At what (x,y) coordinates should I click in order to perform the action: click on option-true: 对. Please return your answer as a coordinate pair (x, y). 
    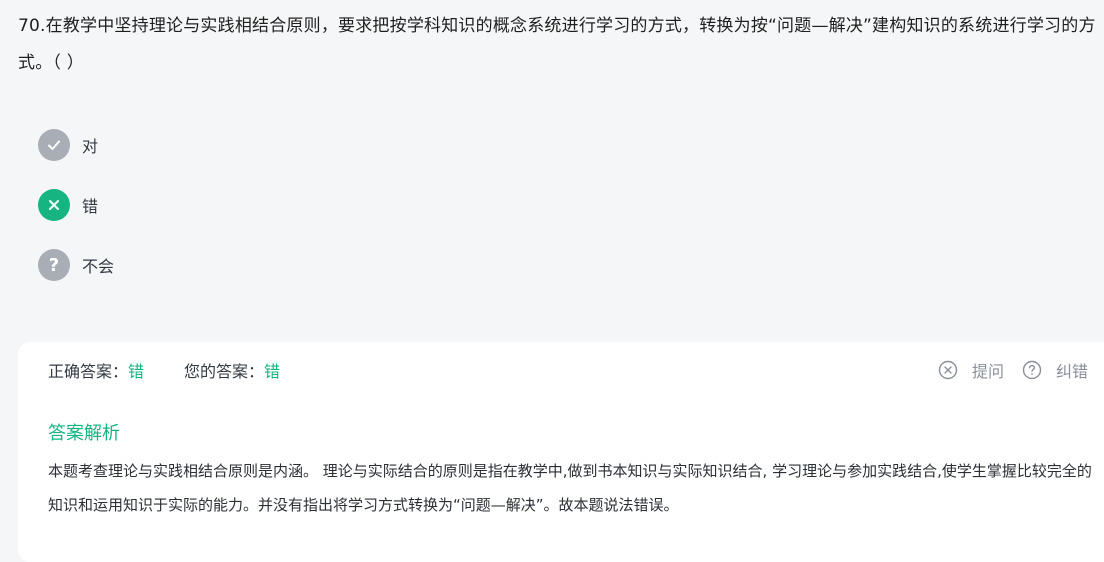
    Looking at the image, I should click on (76, 145).